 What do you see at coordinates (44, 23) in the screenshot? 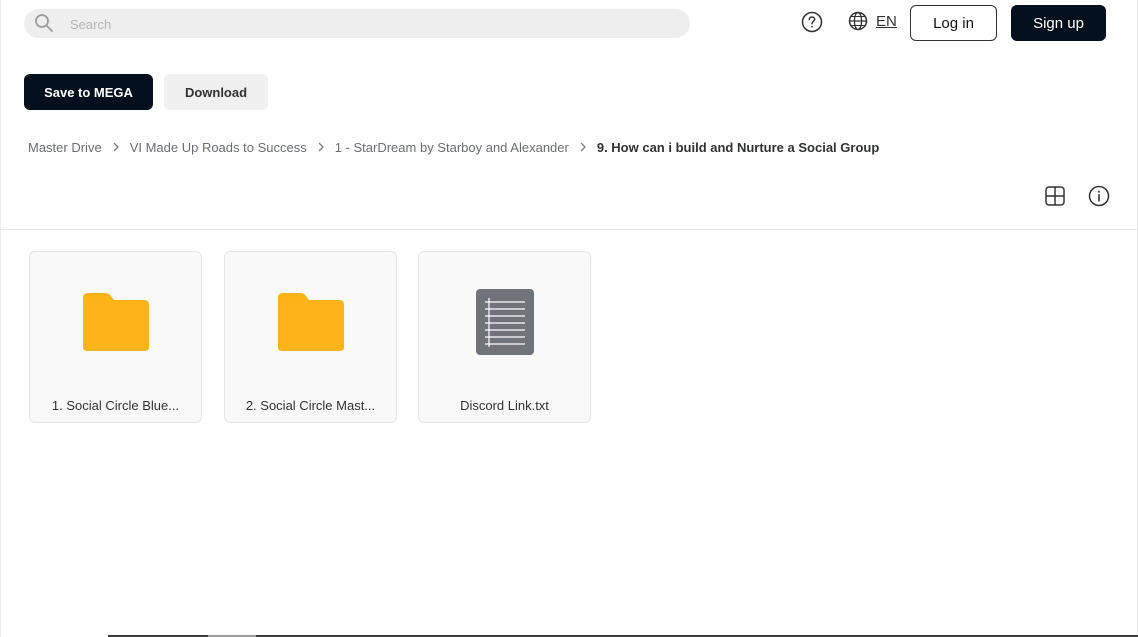
I see `search-icon` at bounding box center [44, 23].